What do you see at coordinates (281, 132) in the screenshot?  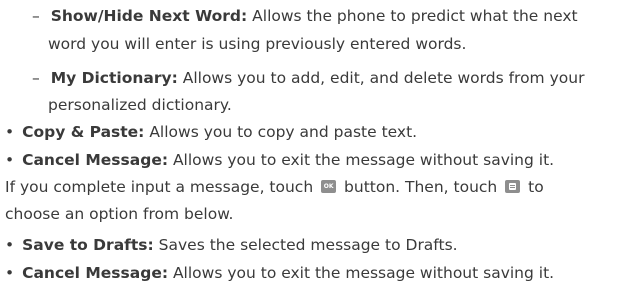 I see `bullet-text: Allows you to copy and paste text.` at bounding box center [281, 132].